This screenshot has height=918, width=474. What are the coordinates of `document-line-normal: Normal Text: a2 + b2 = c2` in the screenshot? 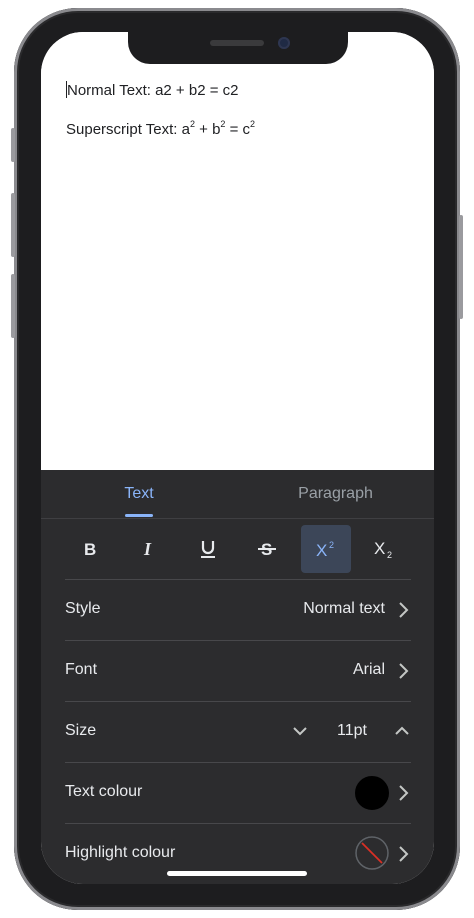 It's located at (152, 90).